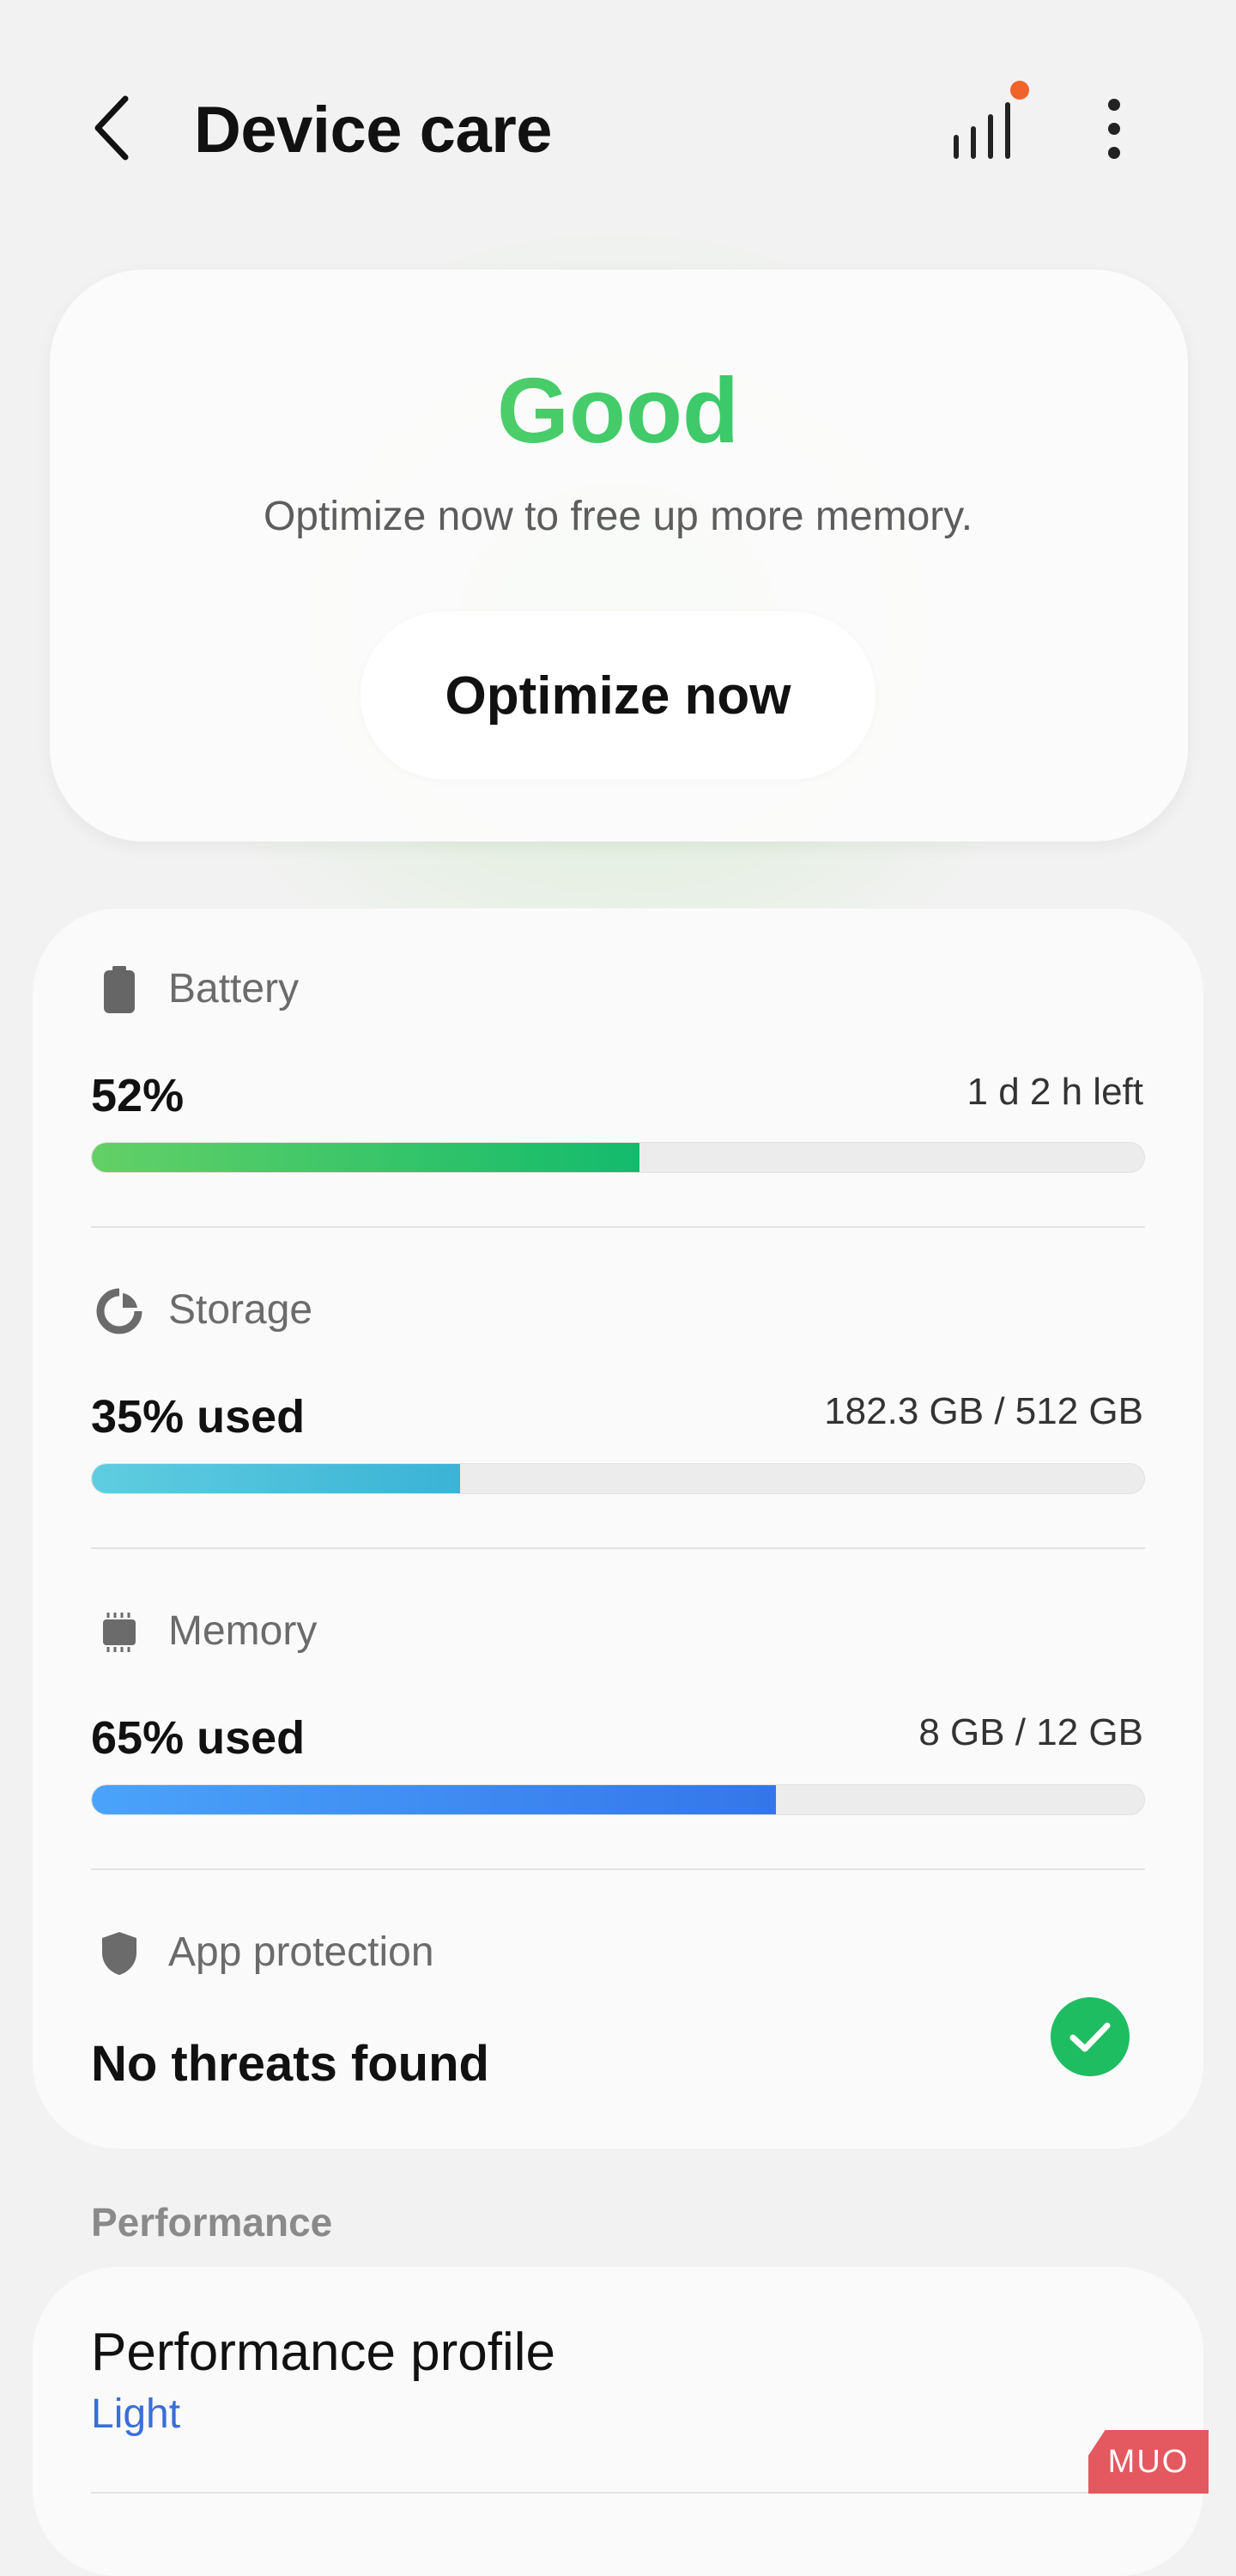 This screenshot has height=2576, width=1236. Describe the element at coordinates (233, 989) in the screenshot. I see `battery-label: Battery` at that location.